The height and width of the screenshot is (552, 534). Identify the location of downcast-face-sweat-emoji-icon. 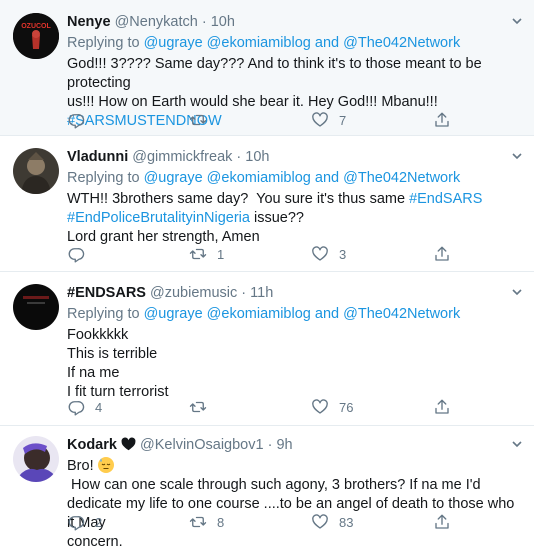
(105, 465).